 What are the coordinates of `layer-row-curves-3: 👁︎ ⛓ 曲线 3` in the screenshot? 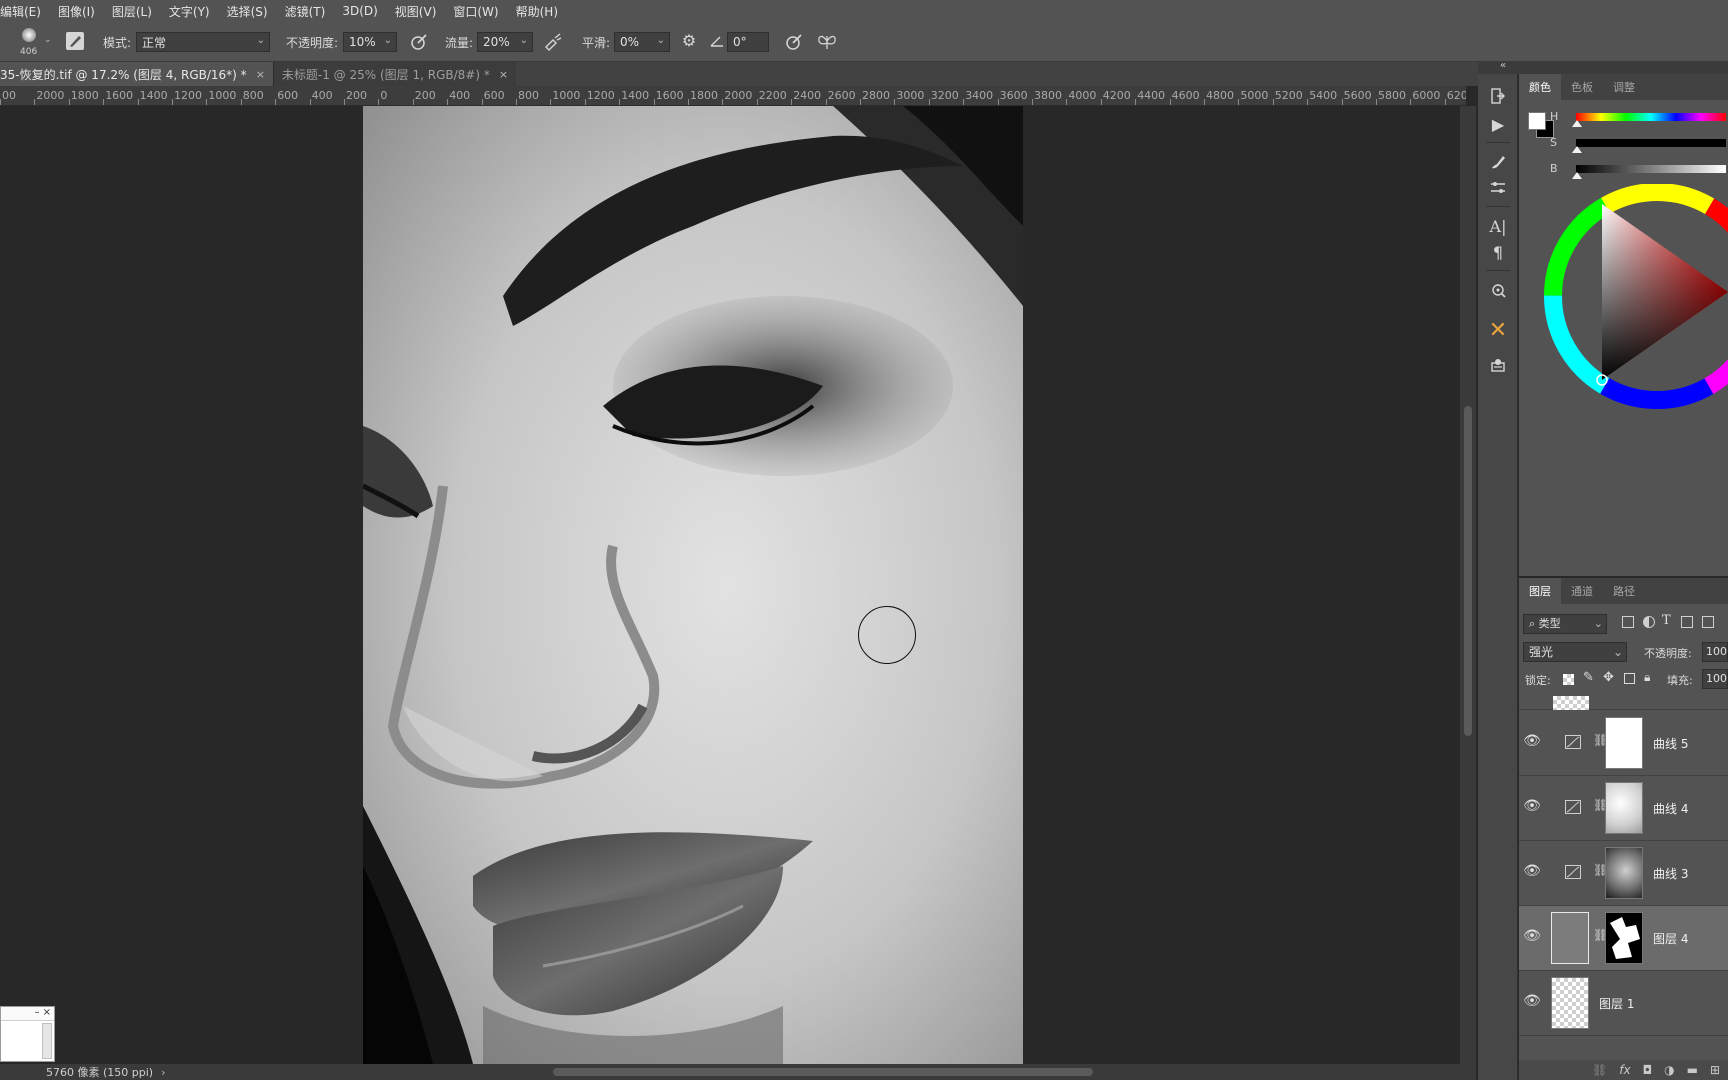 It's located at (1623, 873).